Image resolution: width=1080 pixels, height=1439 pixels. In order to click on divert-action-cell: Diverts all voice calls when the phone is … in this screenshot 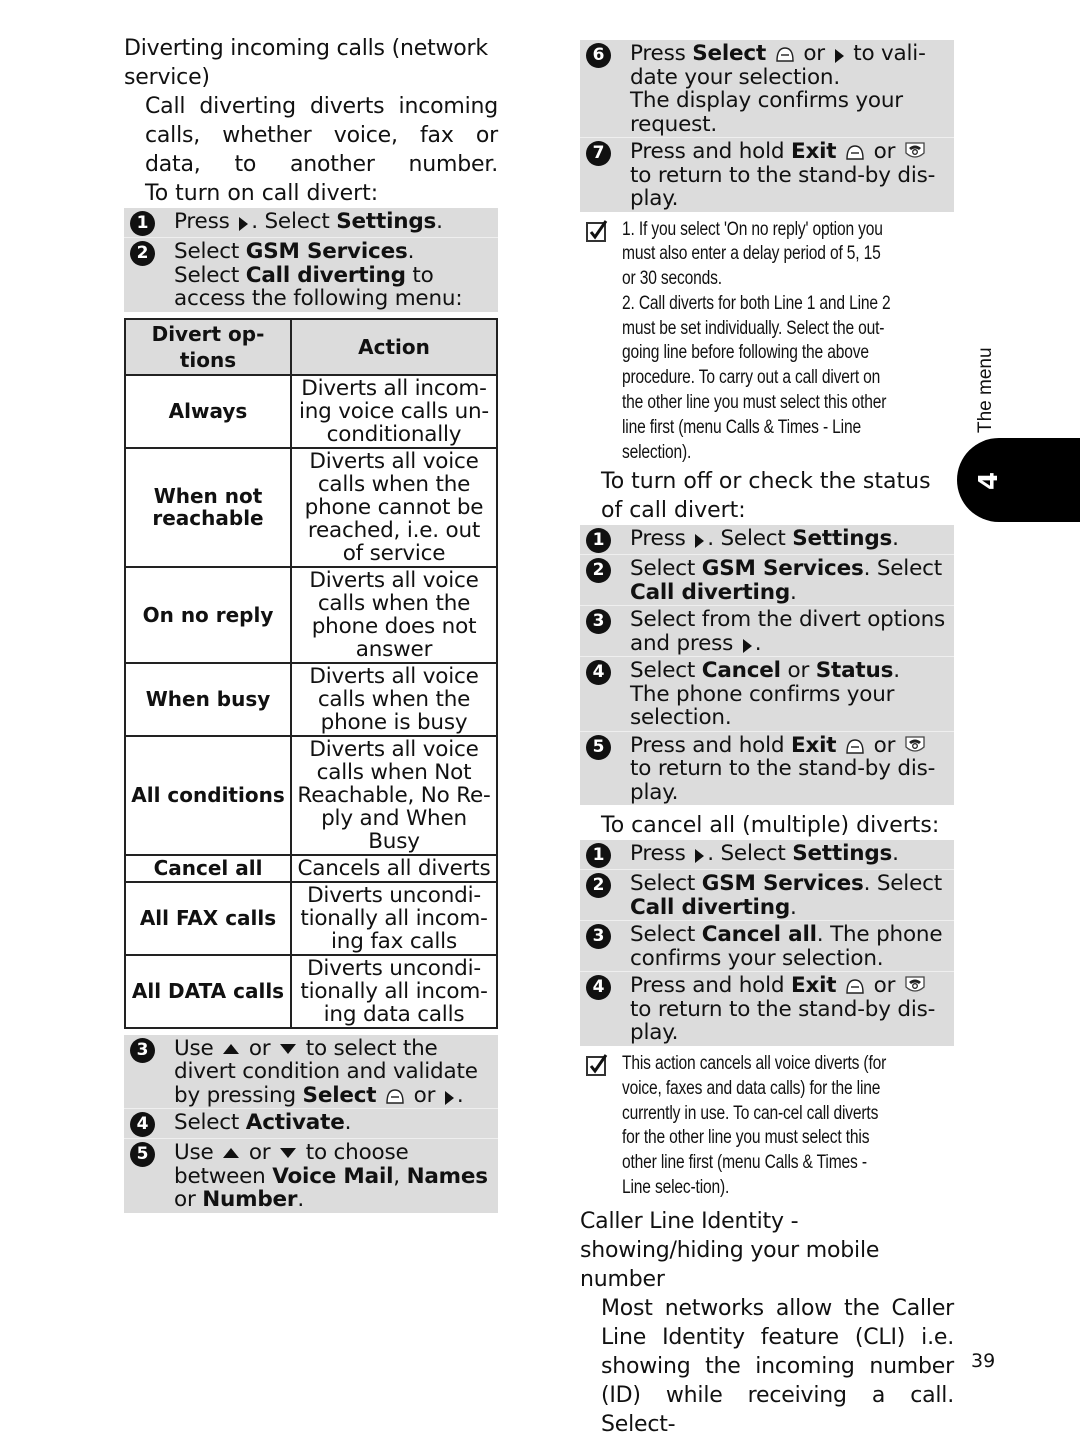, I will do `click(394, 699)`.